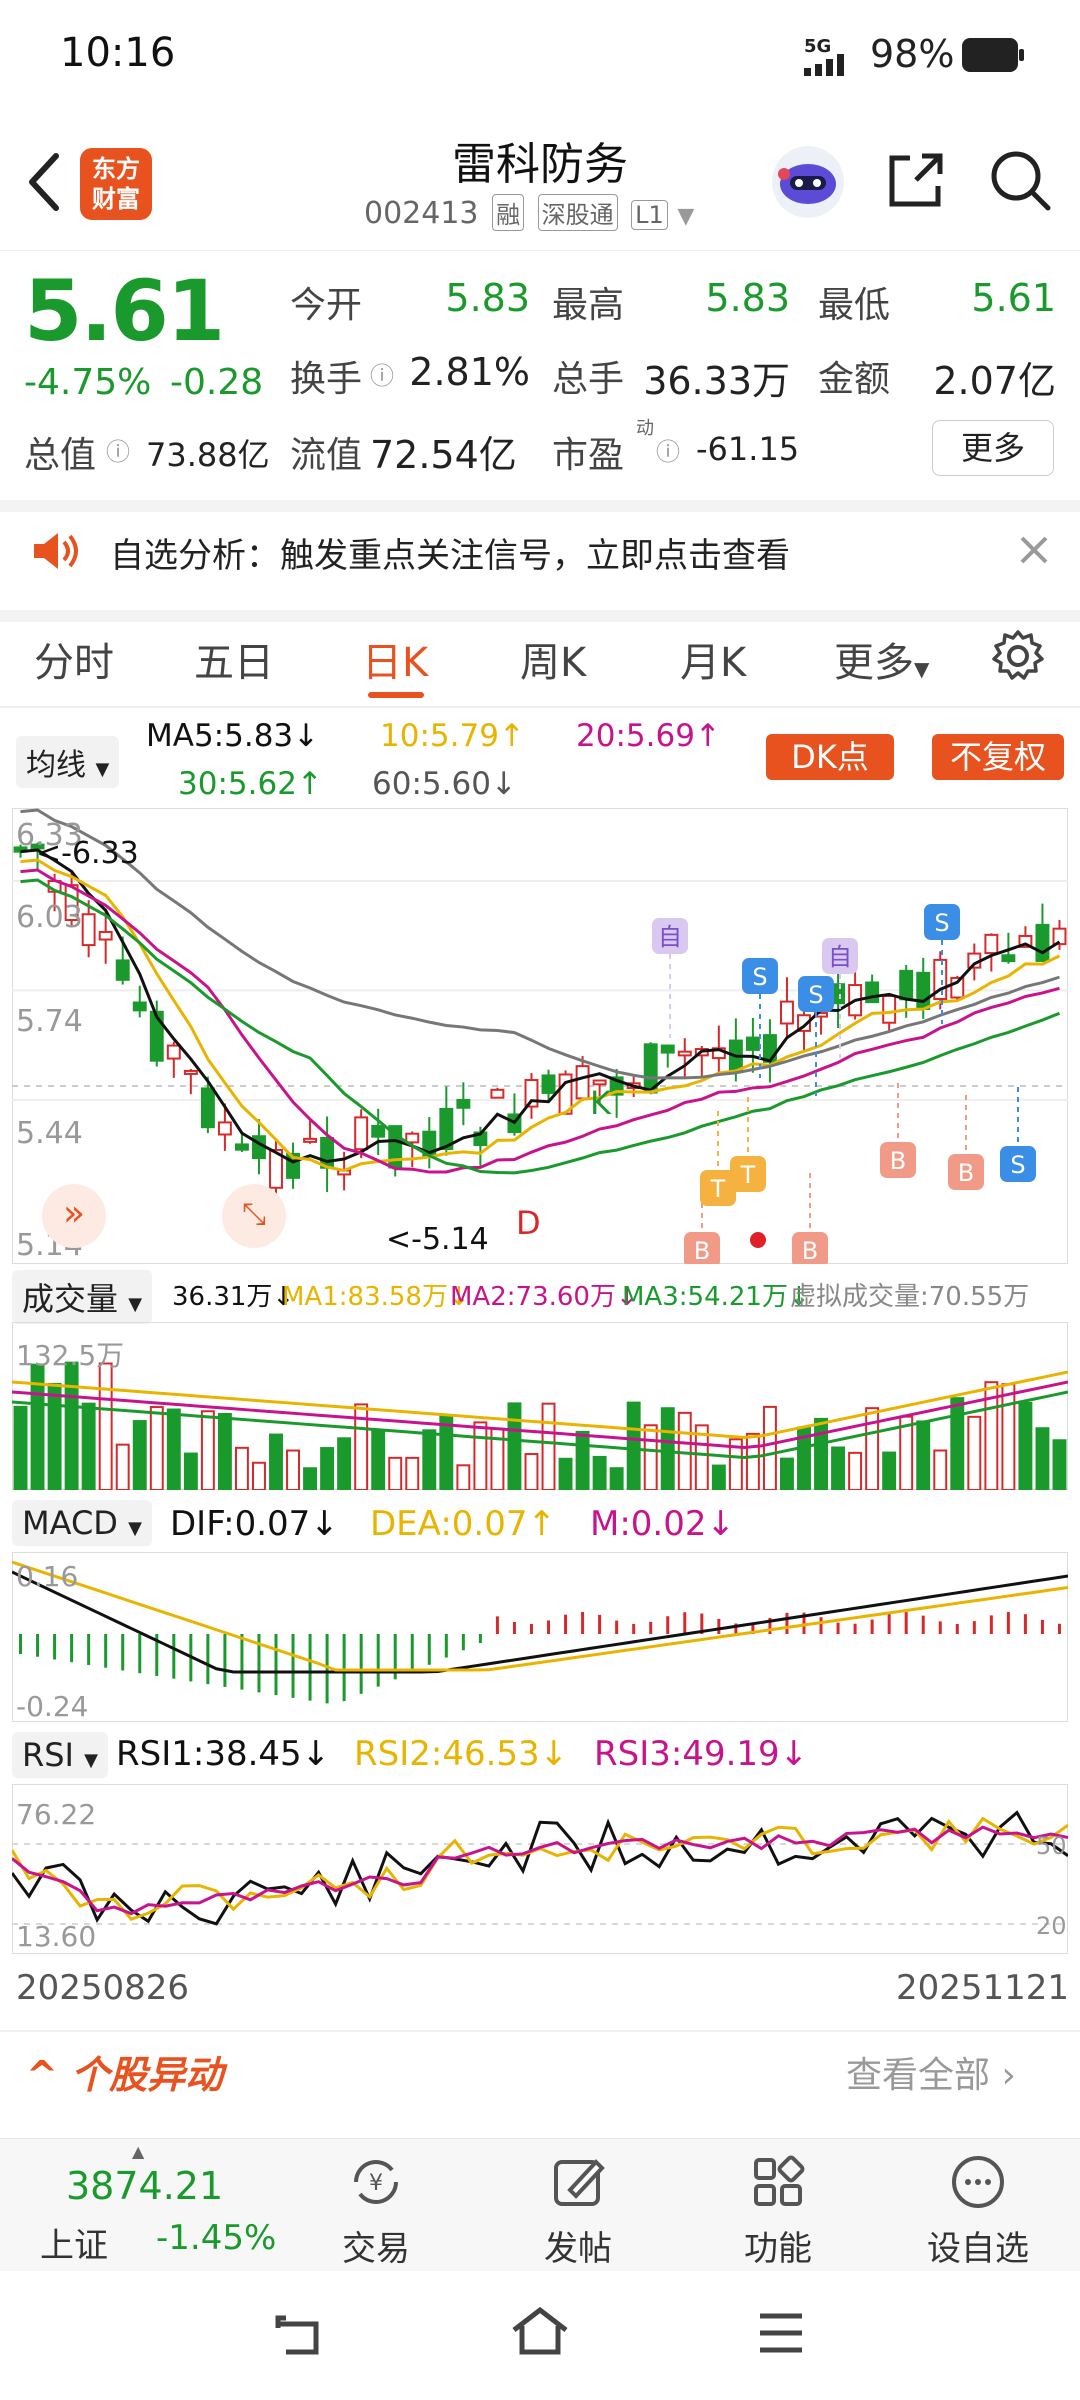  What do you see at coordinates (645, 428) in the screenshot?
I see `pe-dynamic-mark: 动` at bounding box center [645, 428].